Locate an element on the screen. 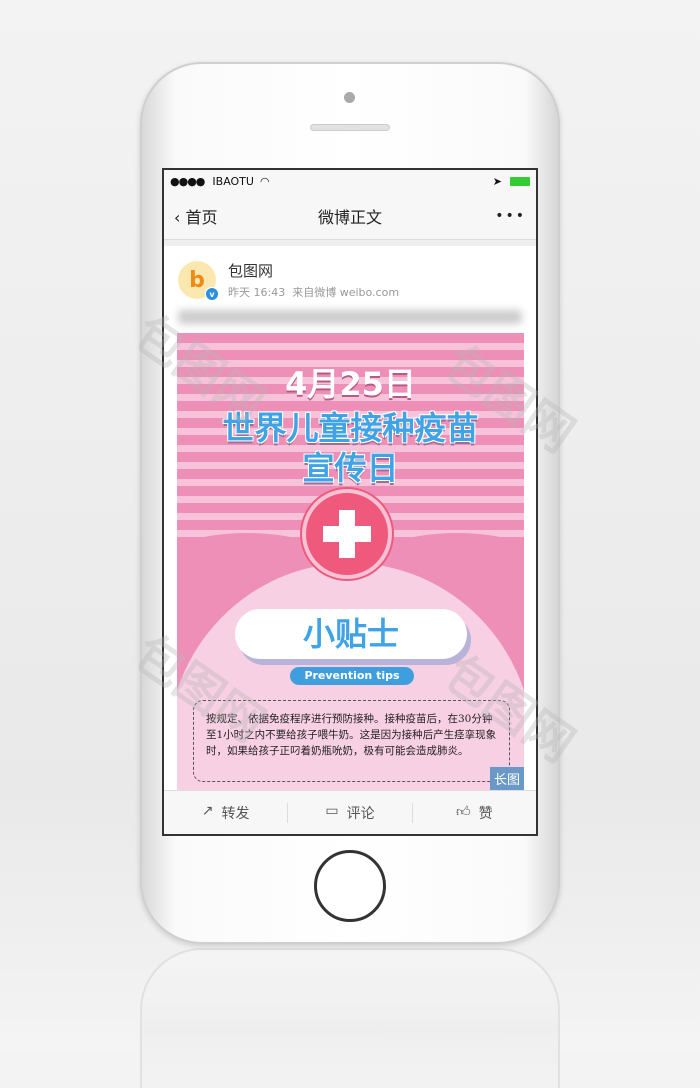 This screenshot has height=1088, width=700. page-title: 微博正文 is located at coordinates (349, 217).